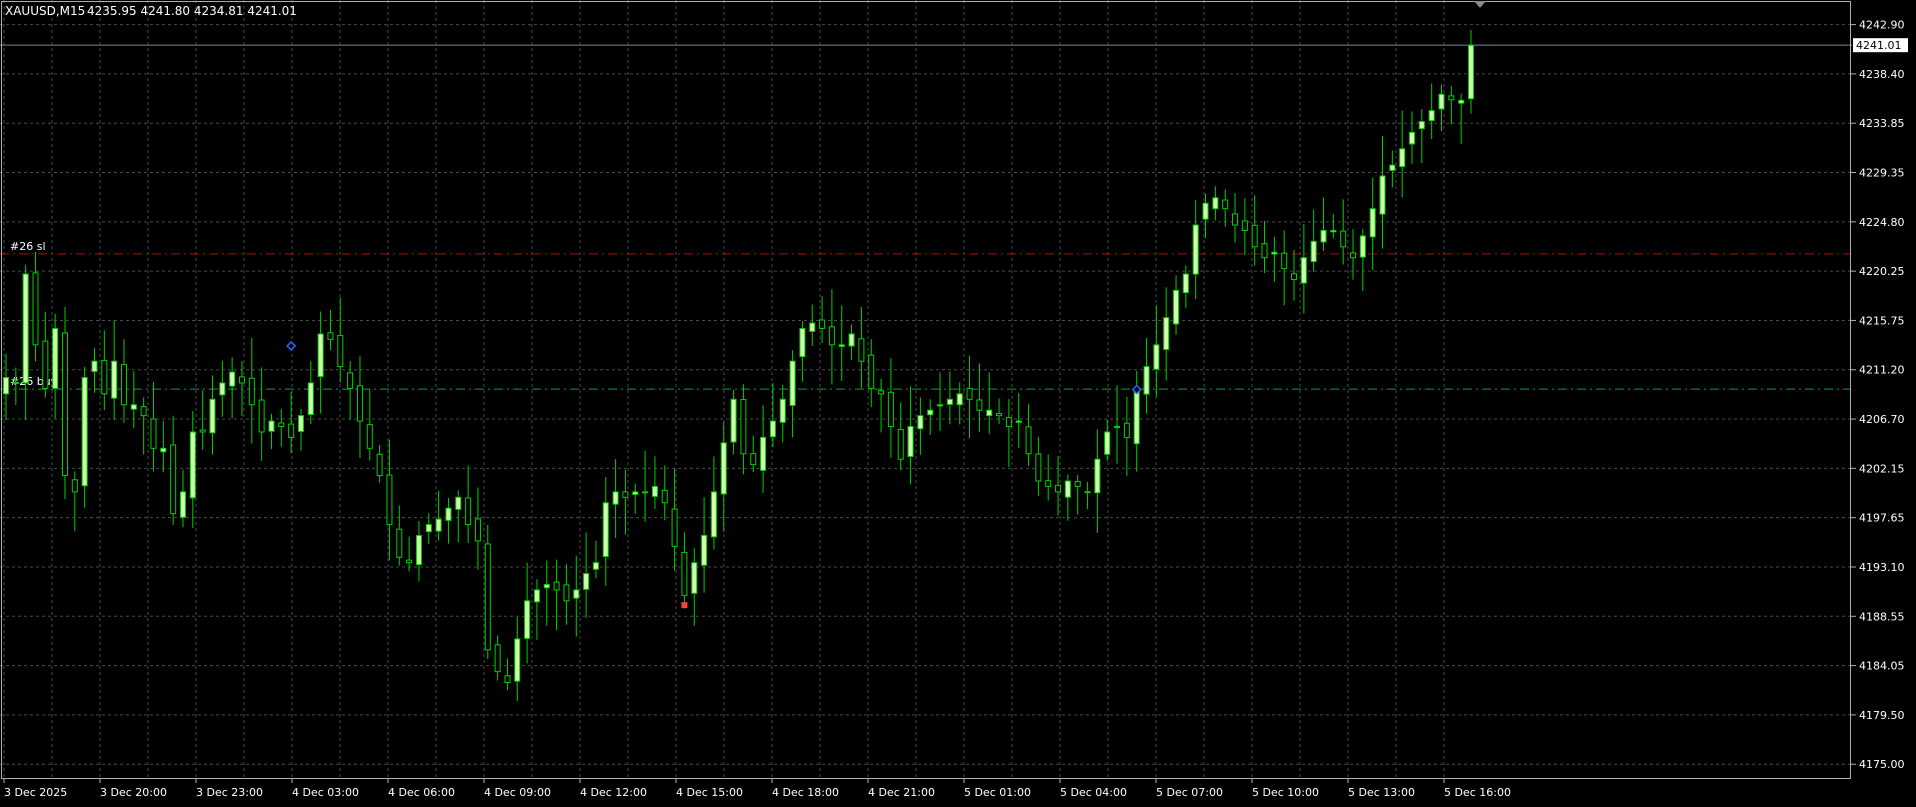 This screenshot has height=807, width=1916. What do you see at coordinates (1882, 666) in the screenshot?
I see `price-label: 4184.05` at bounding box center [1882, 666].